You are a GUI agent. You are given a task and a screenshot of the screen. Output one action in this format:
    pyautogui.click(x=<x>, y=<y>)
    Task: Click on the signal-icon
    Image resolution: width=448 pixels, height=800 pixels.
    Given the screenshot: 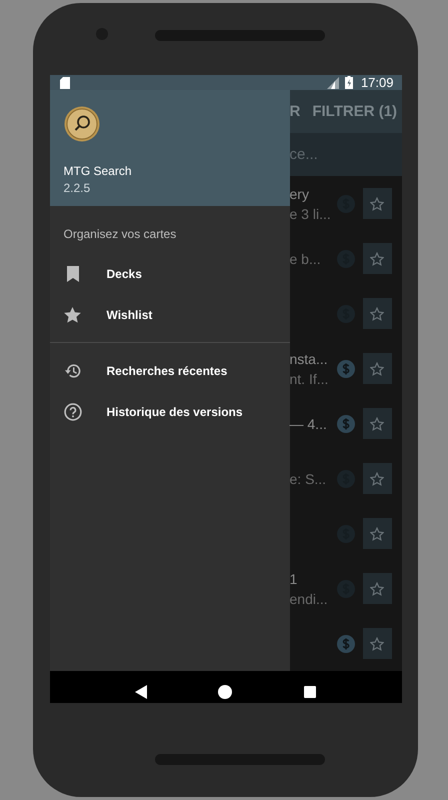 What is the action you would take?
    pyautogui.click(x=331, y=82)
    